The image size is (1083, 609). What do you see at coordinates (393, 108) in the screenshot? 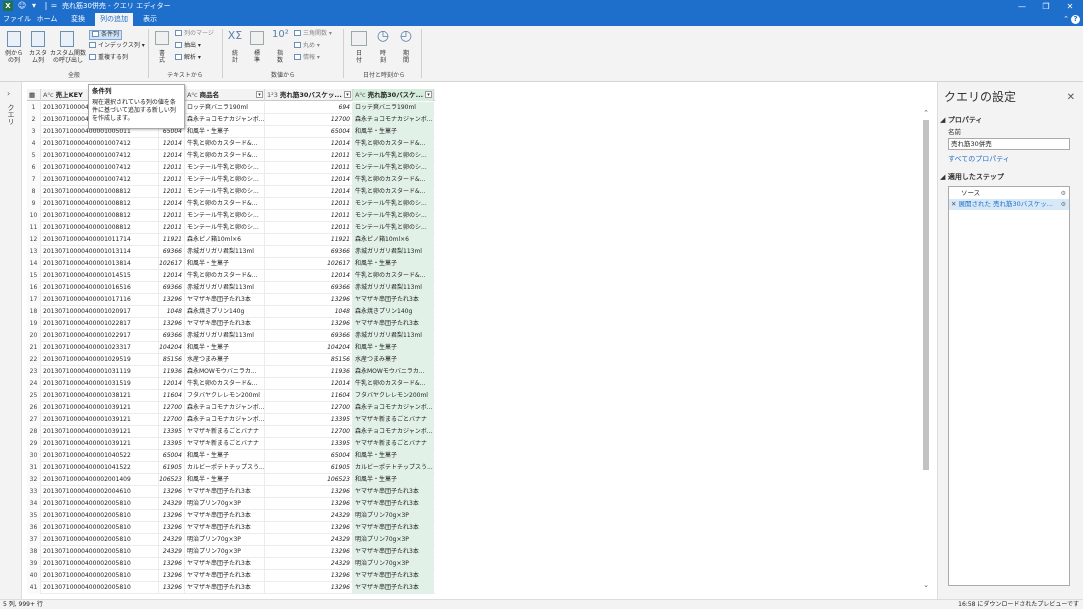
I see `basket-name-cell: ロッテ爽バニラ190ml` at bounding box center [393, 108].